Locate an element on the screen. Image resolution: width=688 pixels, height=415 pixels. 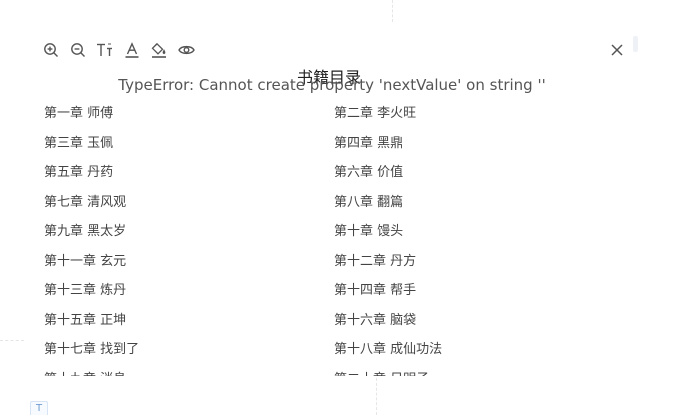
chapter-item: 第八章 翻篇 is located at coordinates (479, 208).